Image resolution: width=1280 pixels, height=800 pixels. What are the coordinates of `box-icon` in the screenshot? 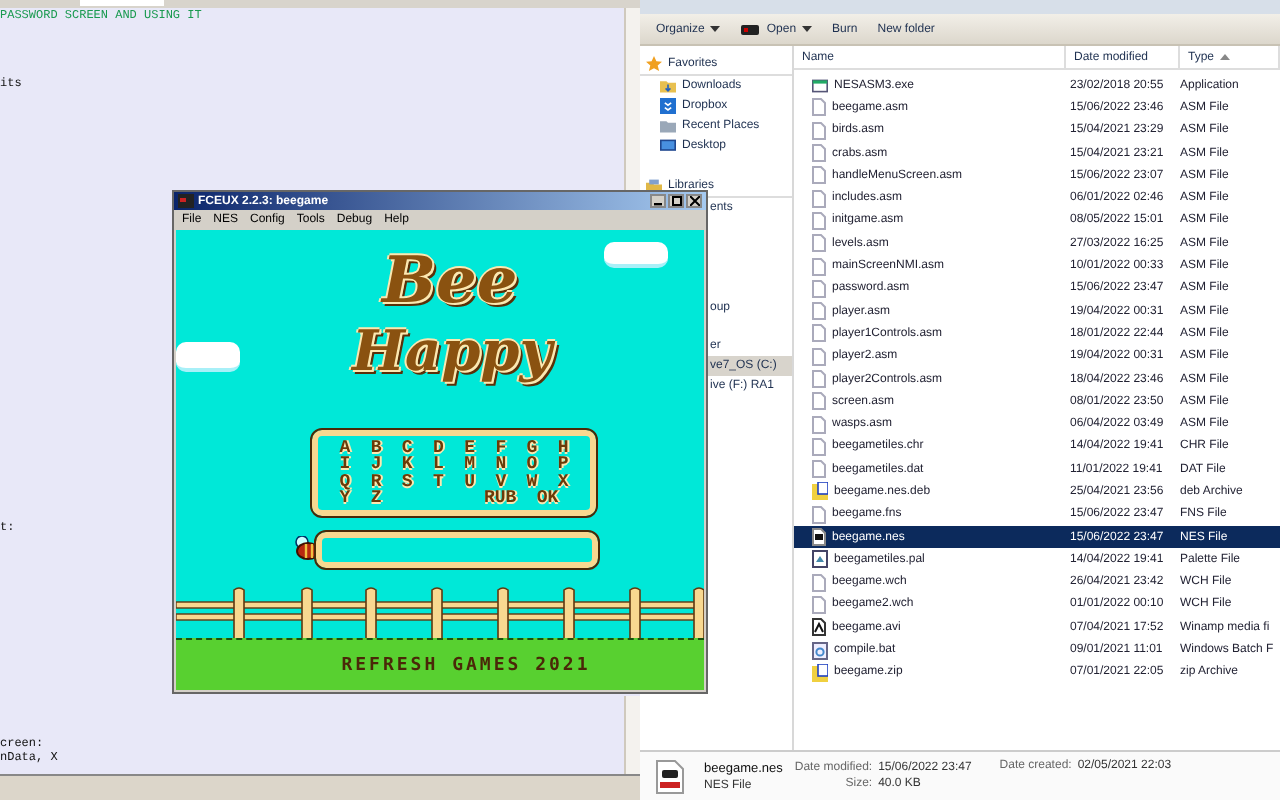 It's located at (668, 106).